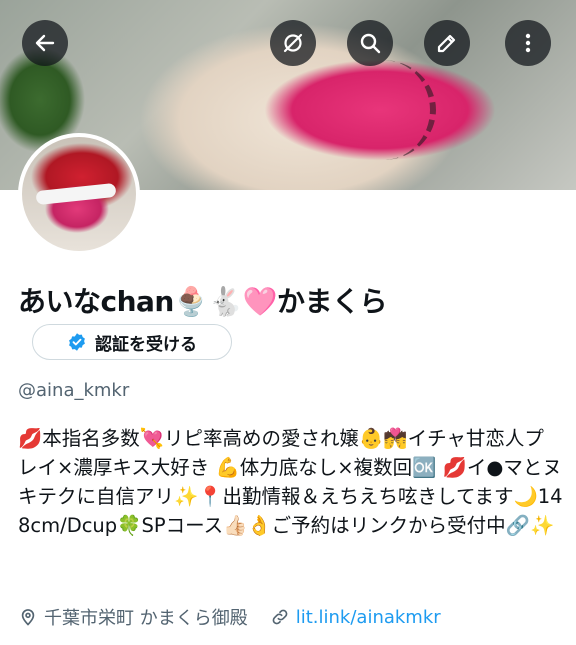 The image size is (576, 645). What do you see at coordinates (146, 344) in the screenshot?
I see `get-verified-label: 認証を受ける` at bounding box center [146, 344].